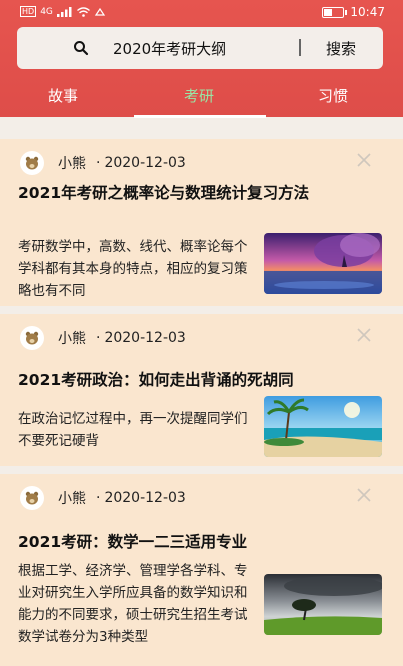  Describe the element at coordinates (341, 48) in the screenshot. I see `search-button: 搜索` at that location.